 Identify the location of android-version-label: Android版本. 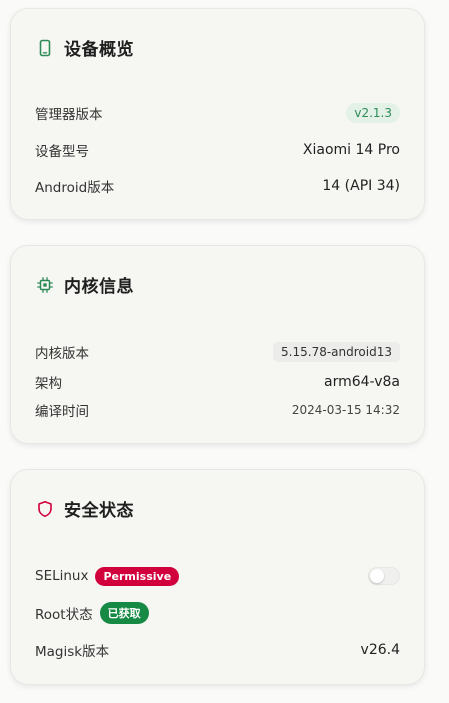
(75, 188).